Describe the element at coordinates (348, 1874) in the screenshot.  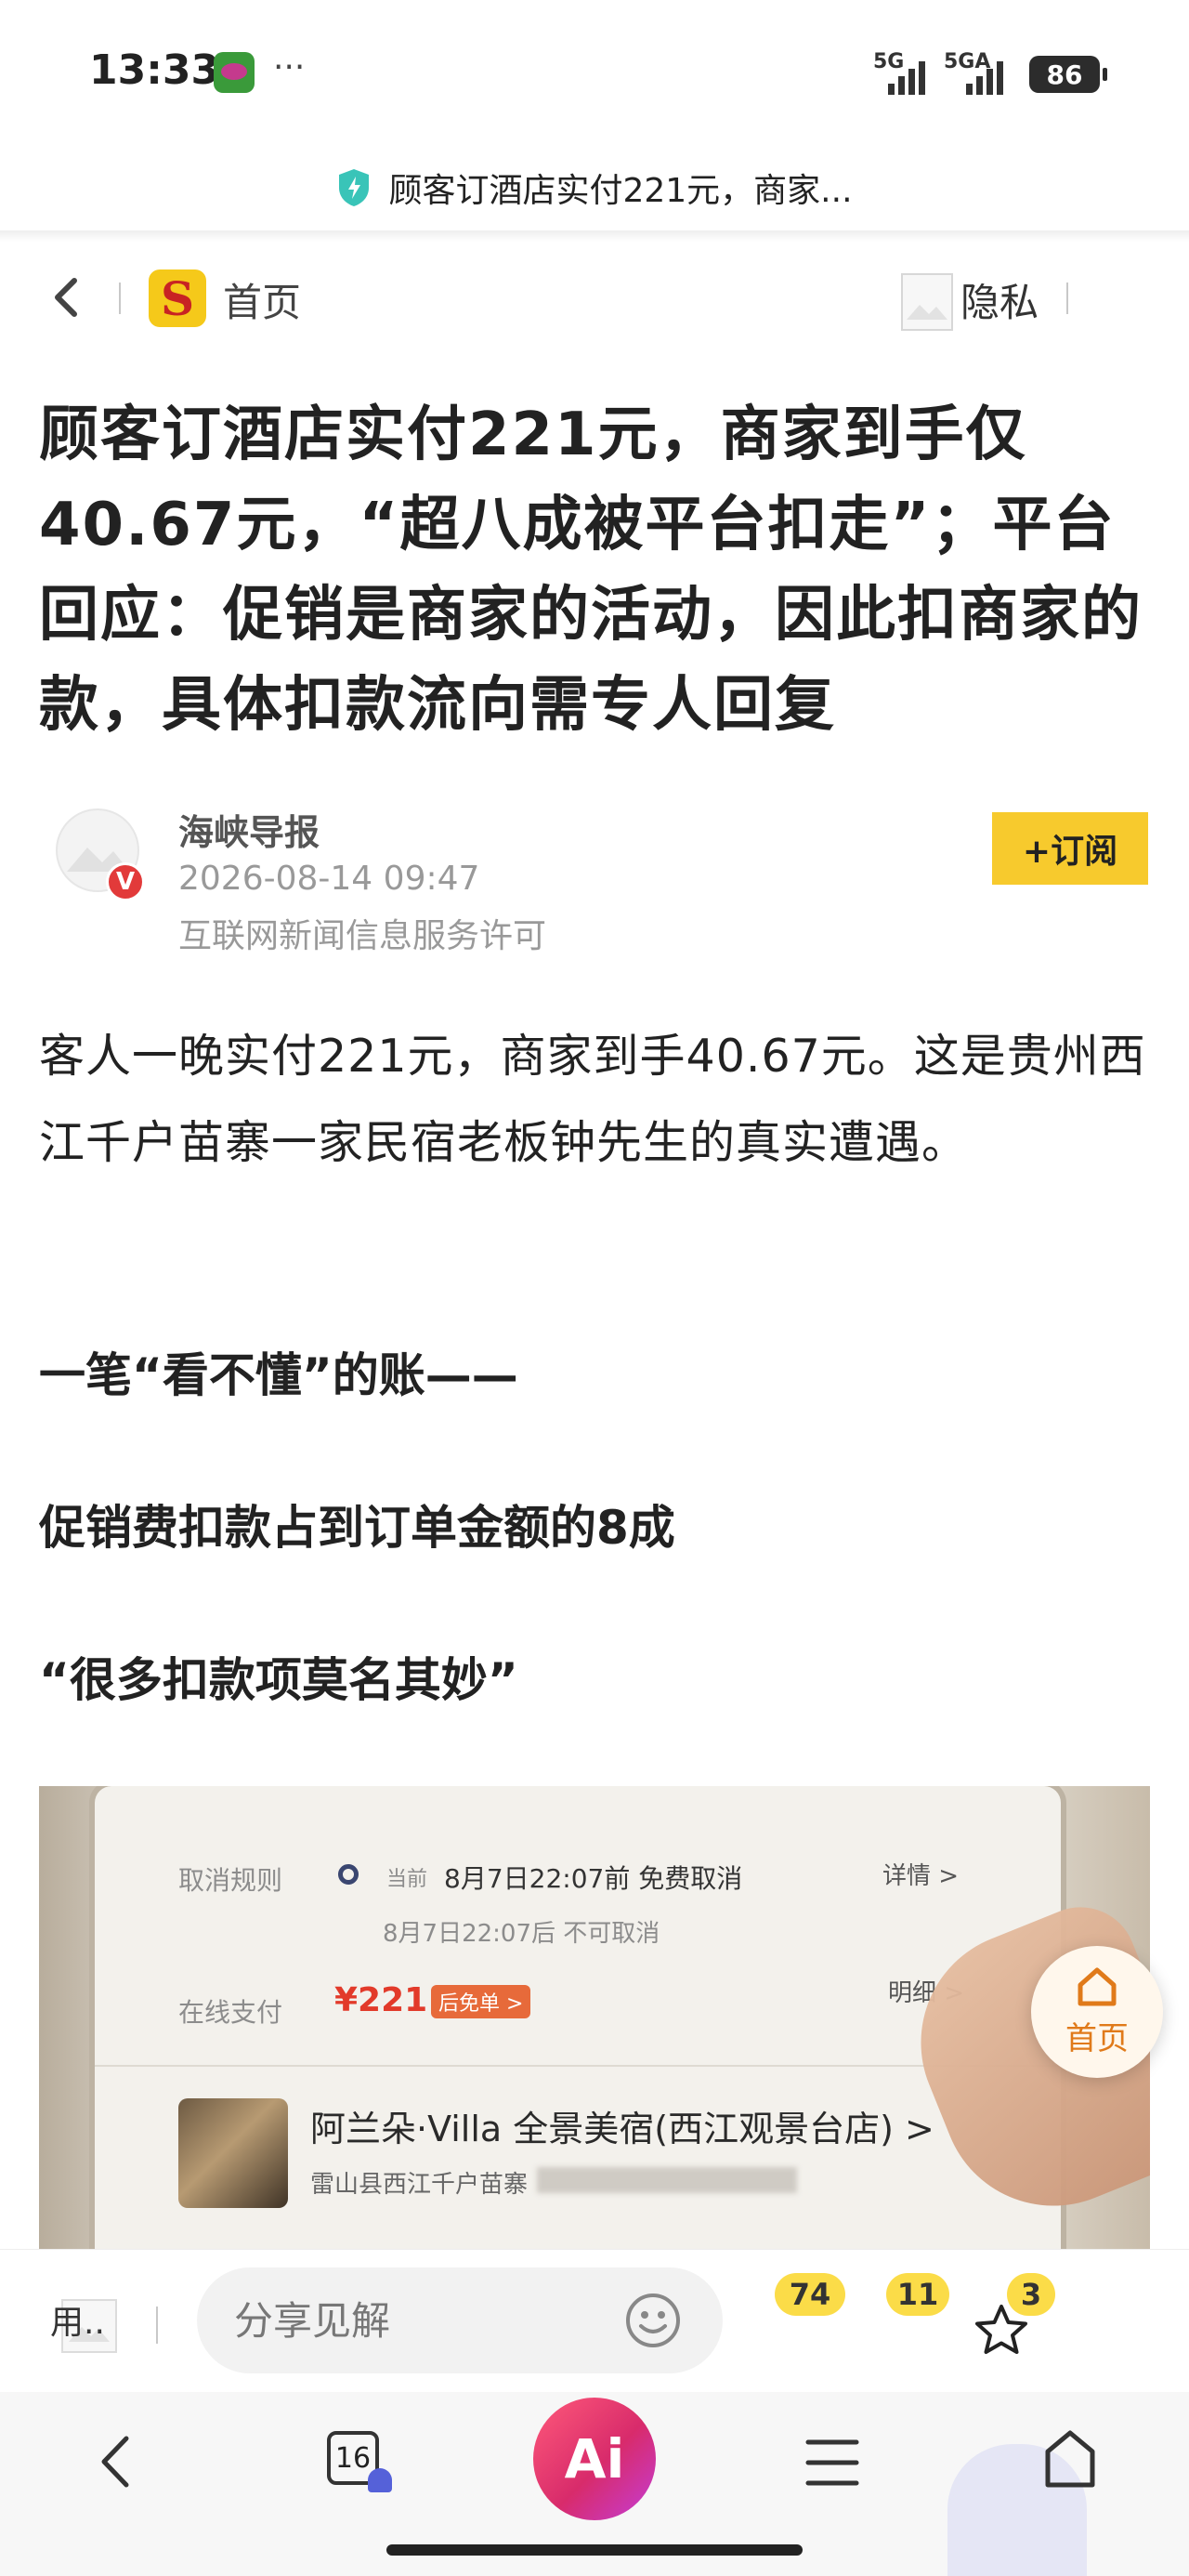
I see `radio-icon` at that location.